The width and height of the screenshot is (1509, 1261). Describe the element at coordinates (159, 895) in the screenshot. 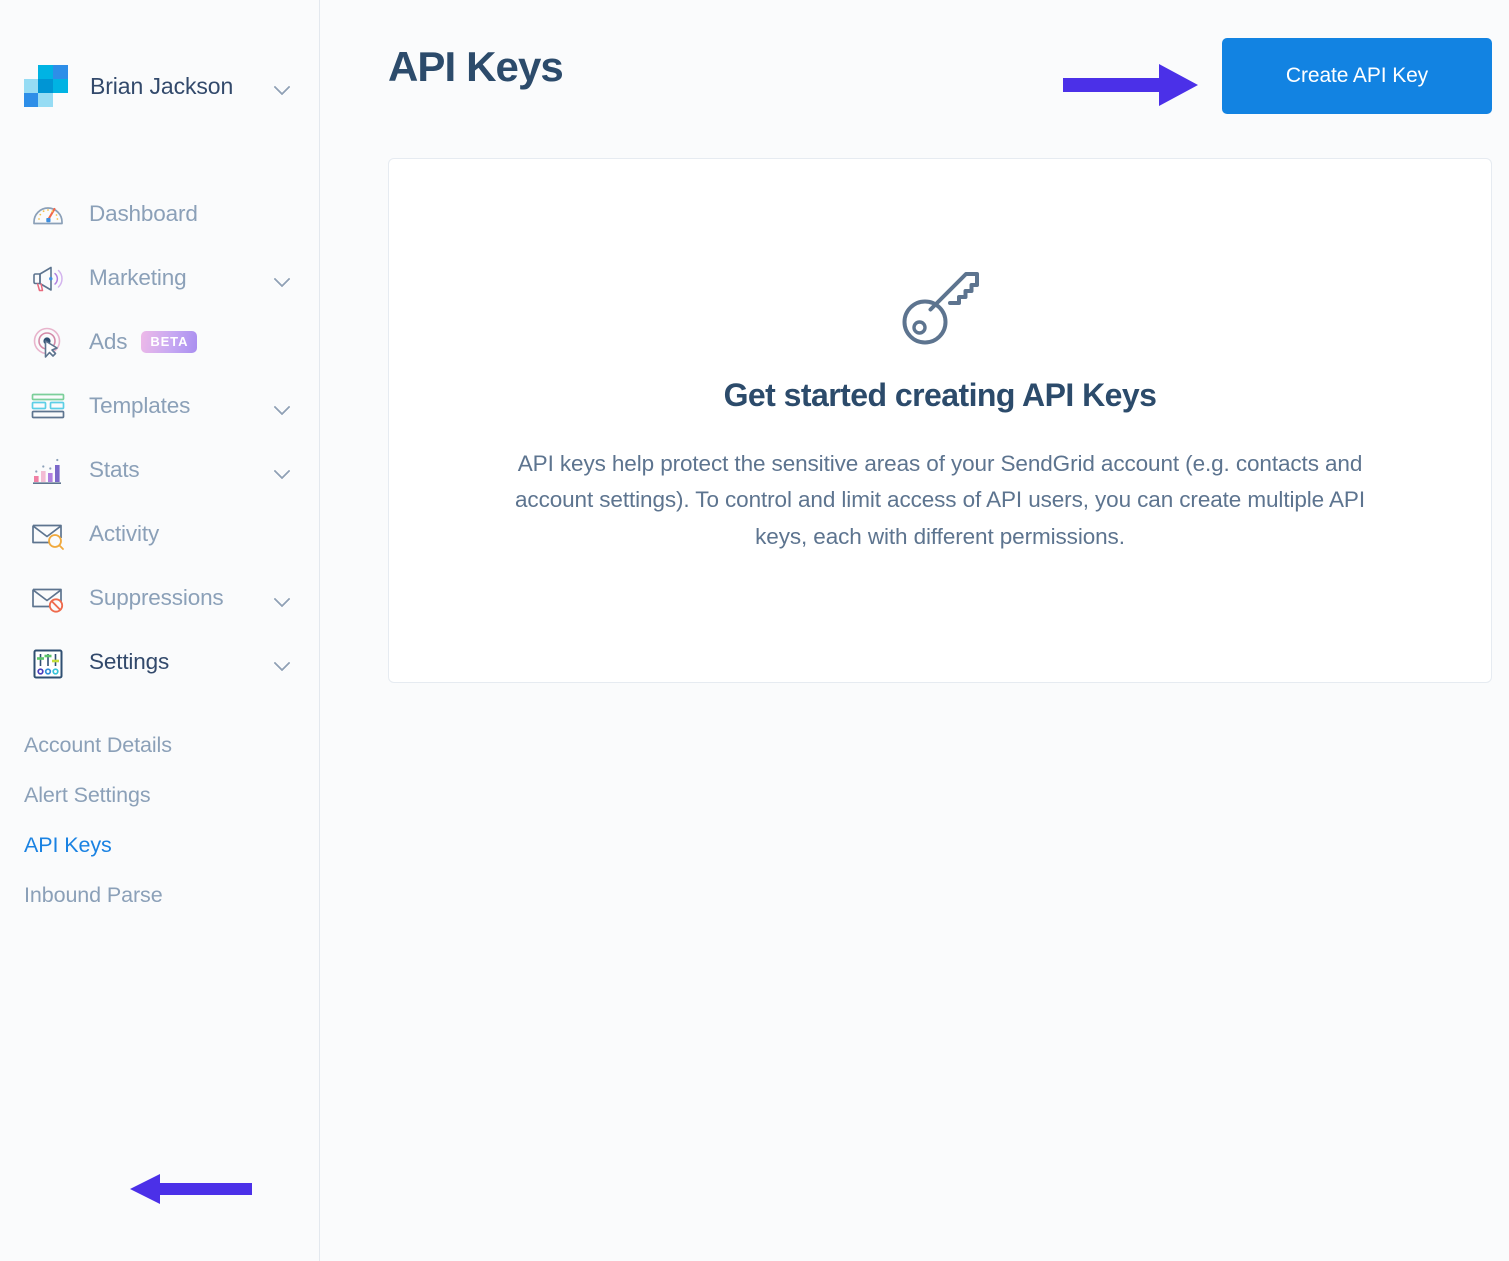

I see `sidebar-subitem-inbound-parse: Inbound Parse` at that location.